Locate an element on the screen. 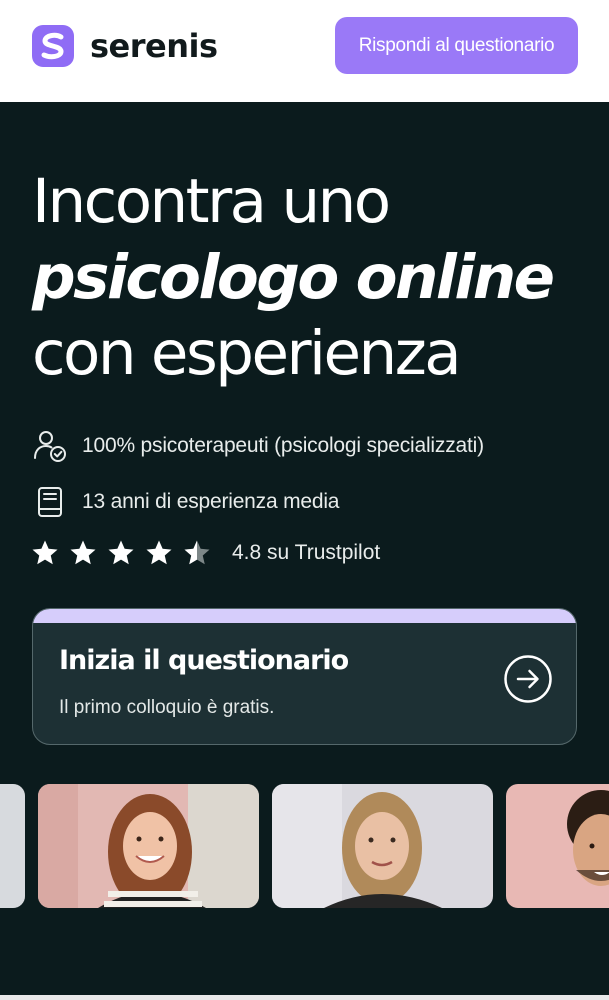 This screenshot has height=1000, width=609. serenis-s-logo-icon is located at coordinates (53, 46).